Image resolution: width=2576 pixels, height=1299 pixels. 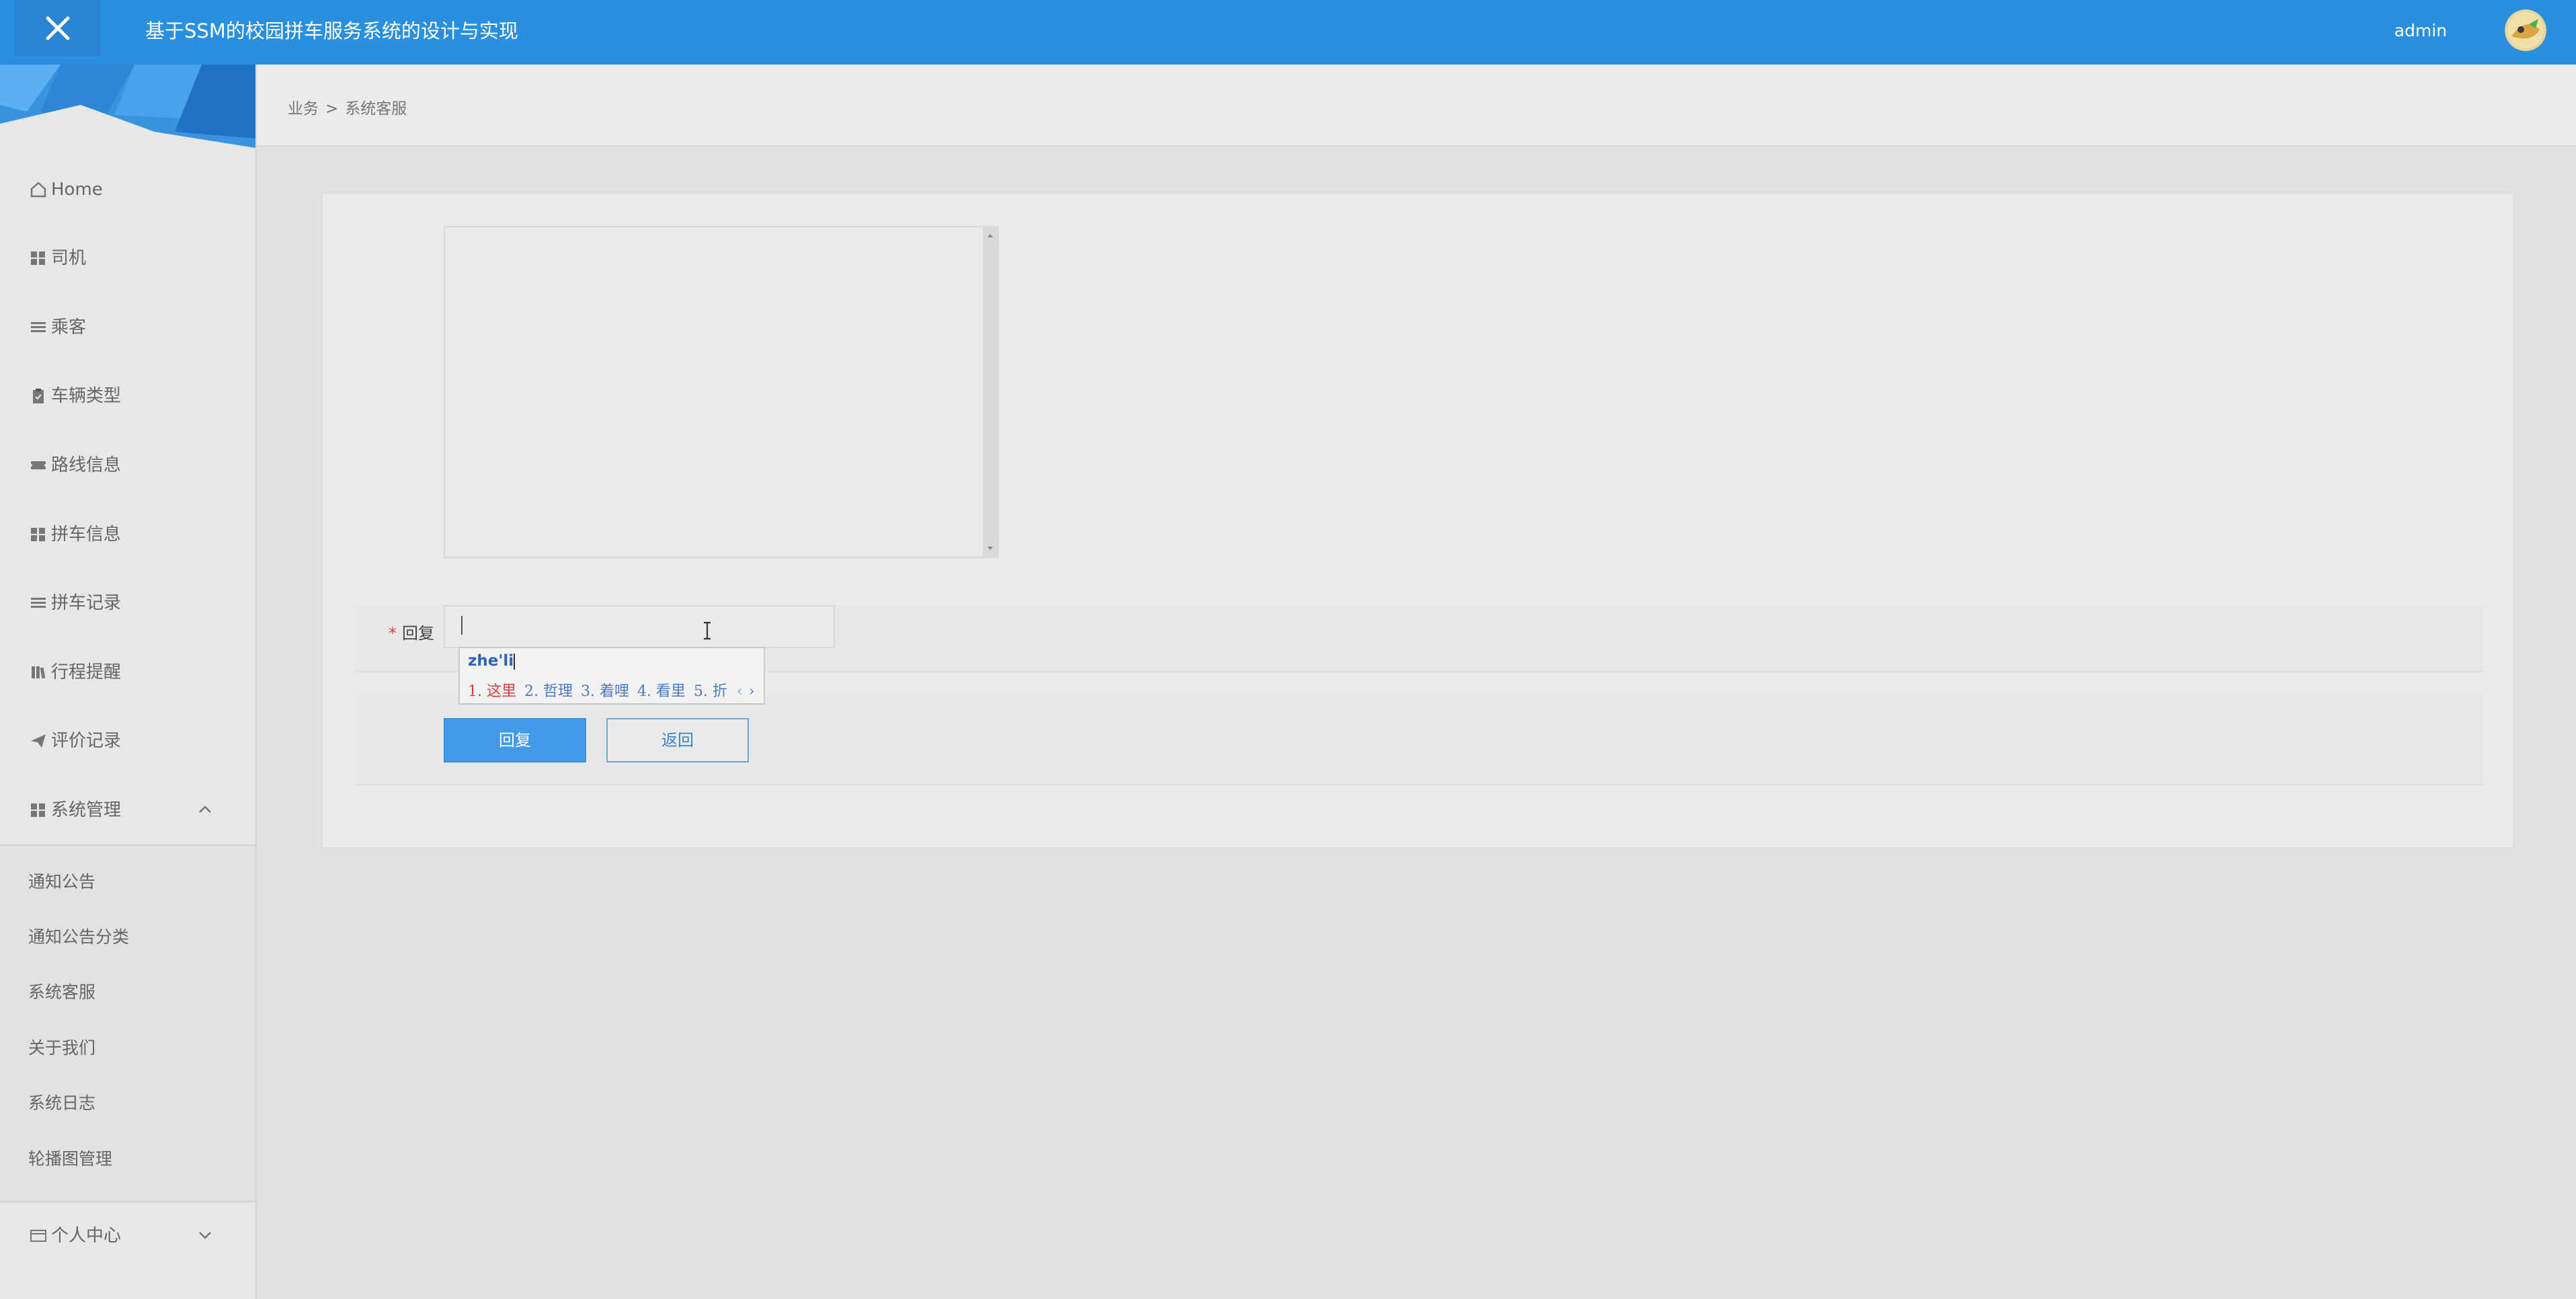 I want to click on content-header: 业务 > 系统客服, so click(x=1416, y=106).